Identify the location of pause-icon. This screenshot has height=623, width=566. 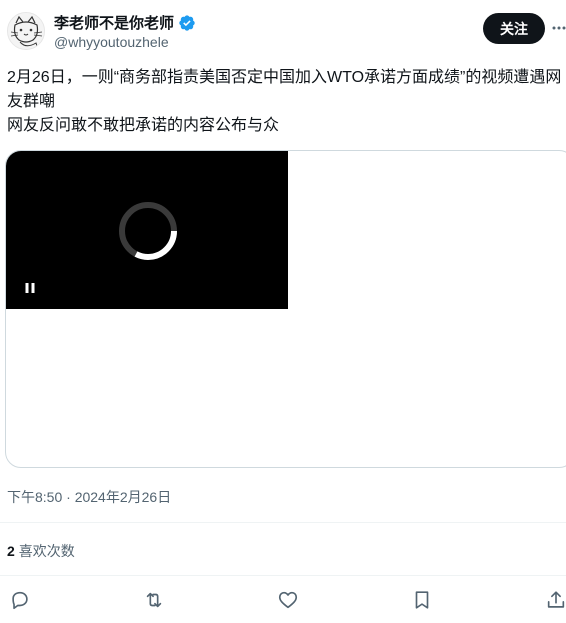
(30, 287).